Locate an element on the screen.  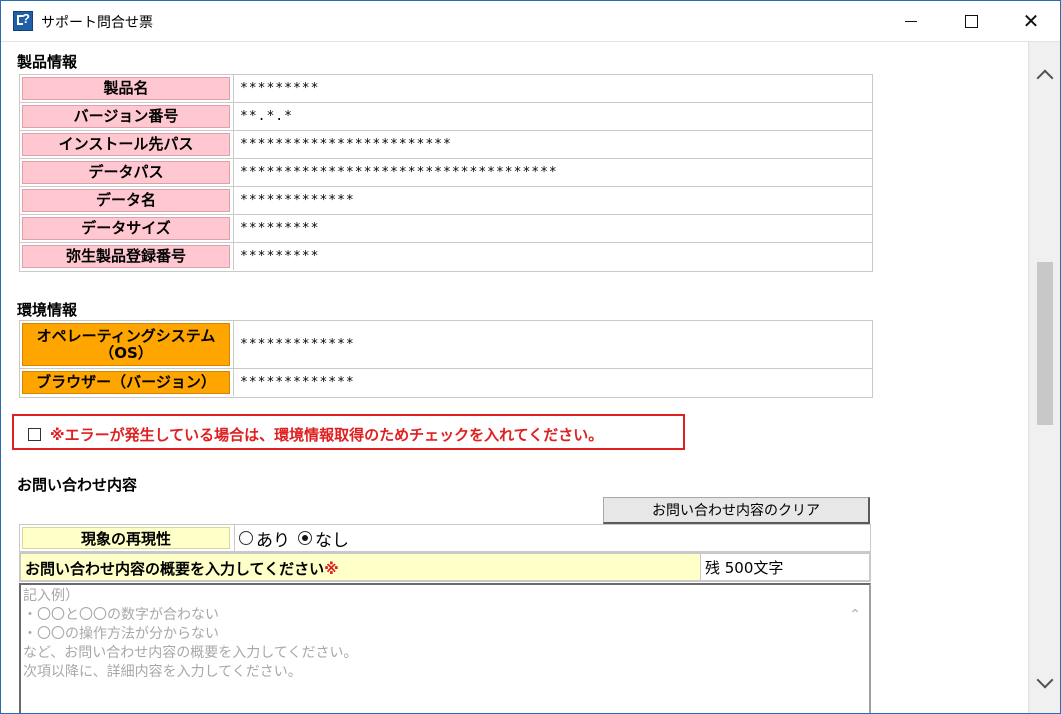
reproducibility-radio-group: あり なし is located at coordinates (295, 538).